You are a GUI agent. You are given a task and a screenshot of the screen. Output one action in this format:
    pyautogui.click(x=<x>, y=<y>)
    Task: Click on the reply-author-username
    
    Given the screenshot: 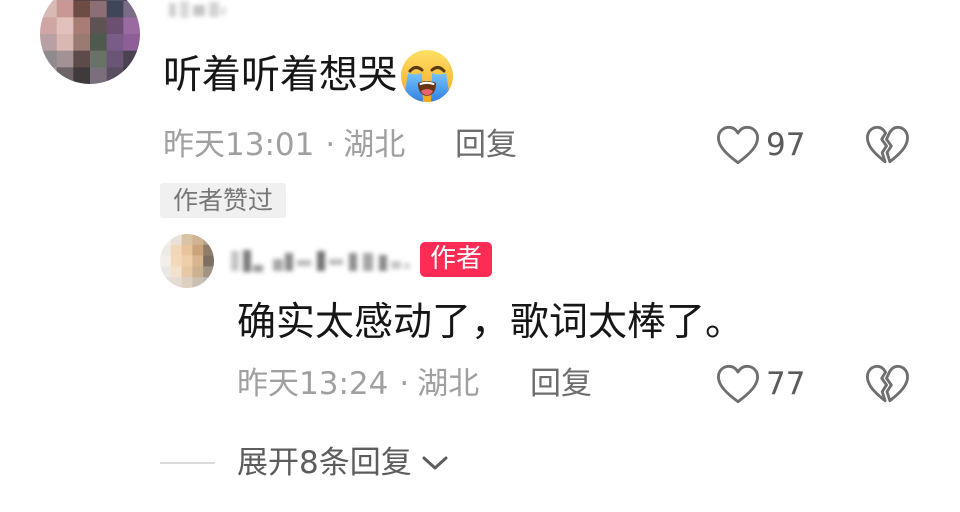 What is the action you would take?
    pyautogui.click(x=321, y=261)
    